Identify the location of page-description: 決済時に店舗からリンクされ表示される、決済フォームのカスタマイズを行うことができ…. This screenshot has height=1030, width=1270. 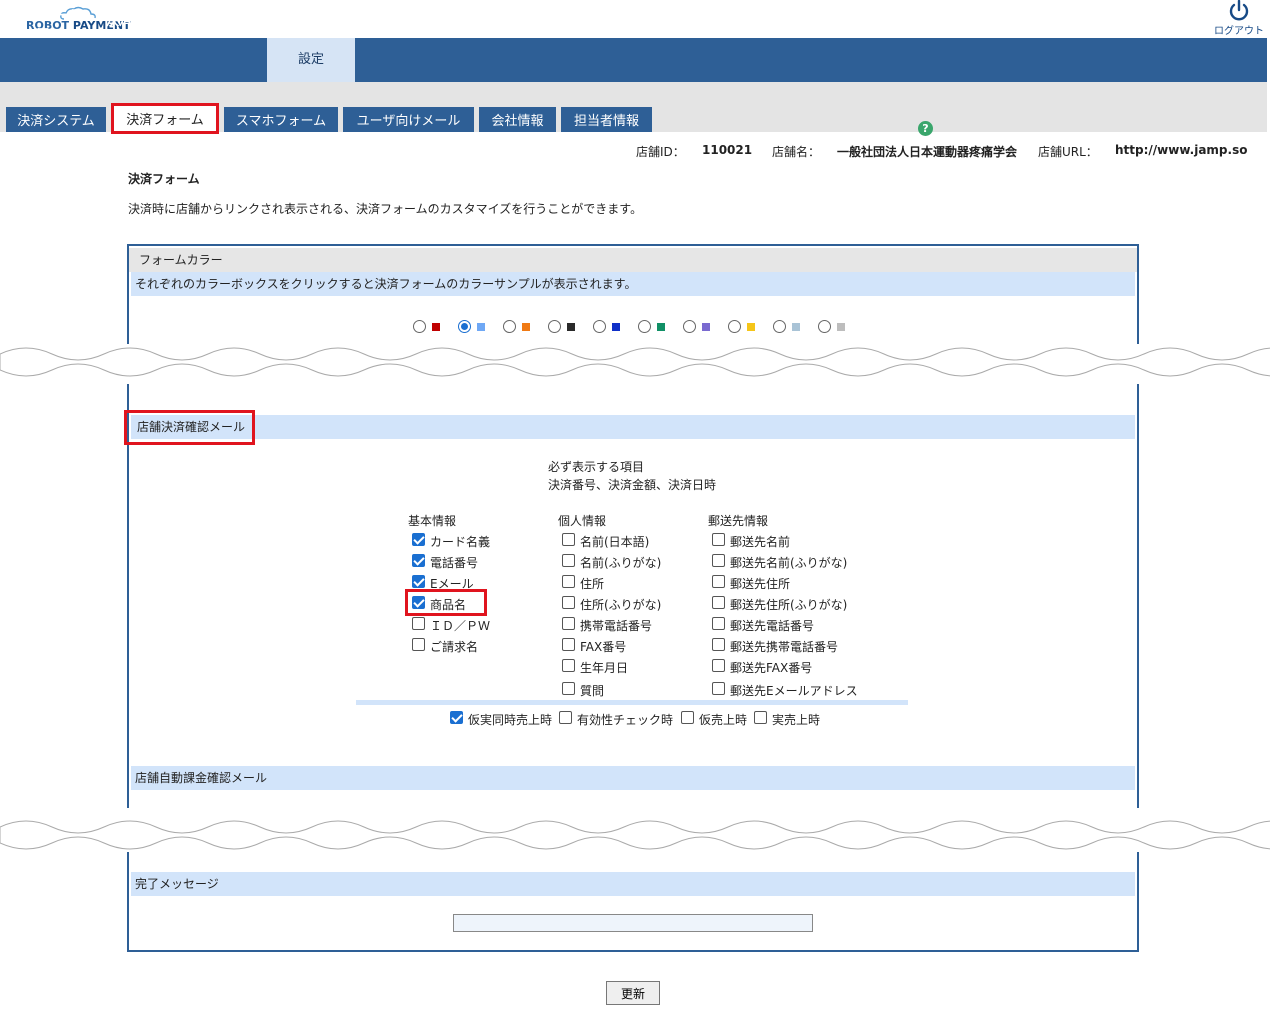
(385, 209).